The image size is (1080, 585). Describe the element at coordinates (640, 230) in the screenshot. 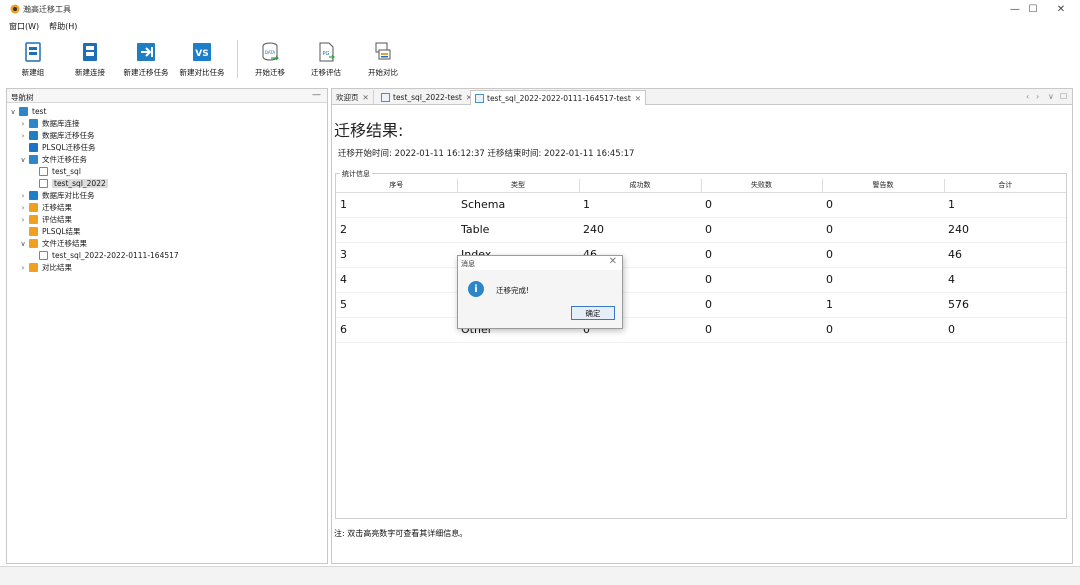

I see `cell-success: 240` at that location.